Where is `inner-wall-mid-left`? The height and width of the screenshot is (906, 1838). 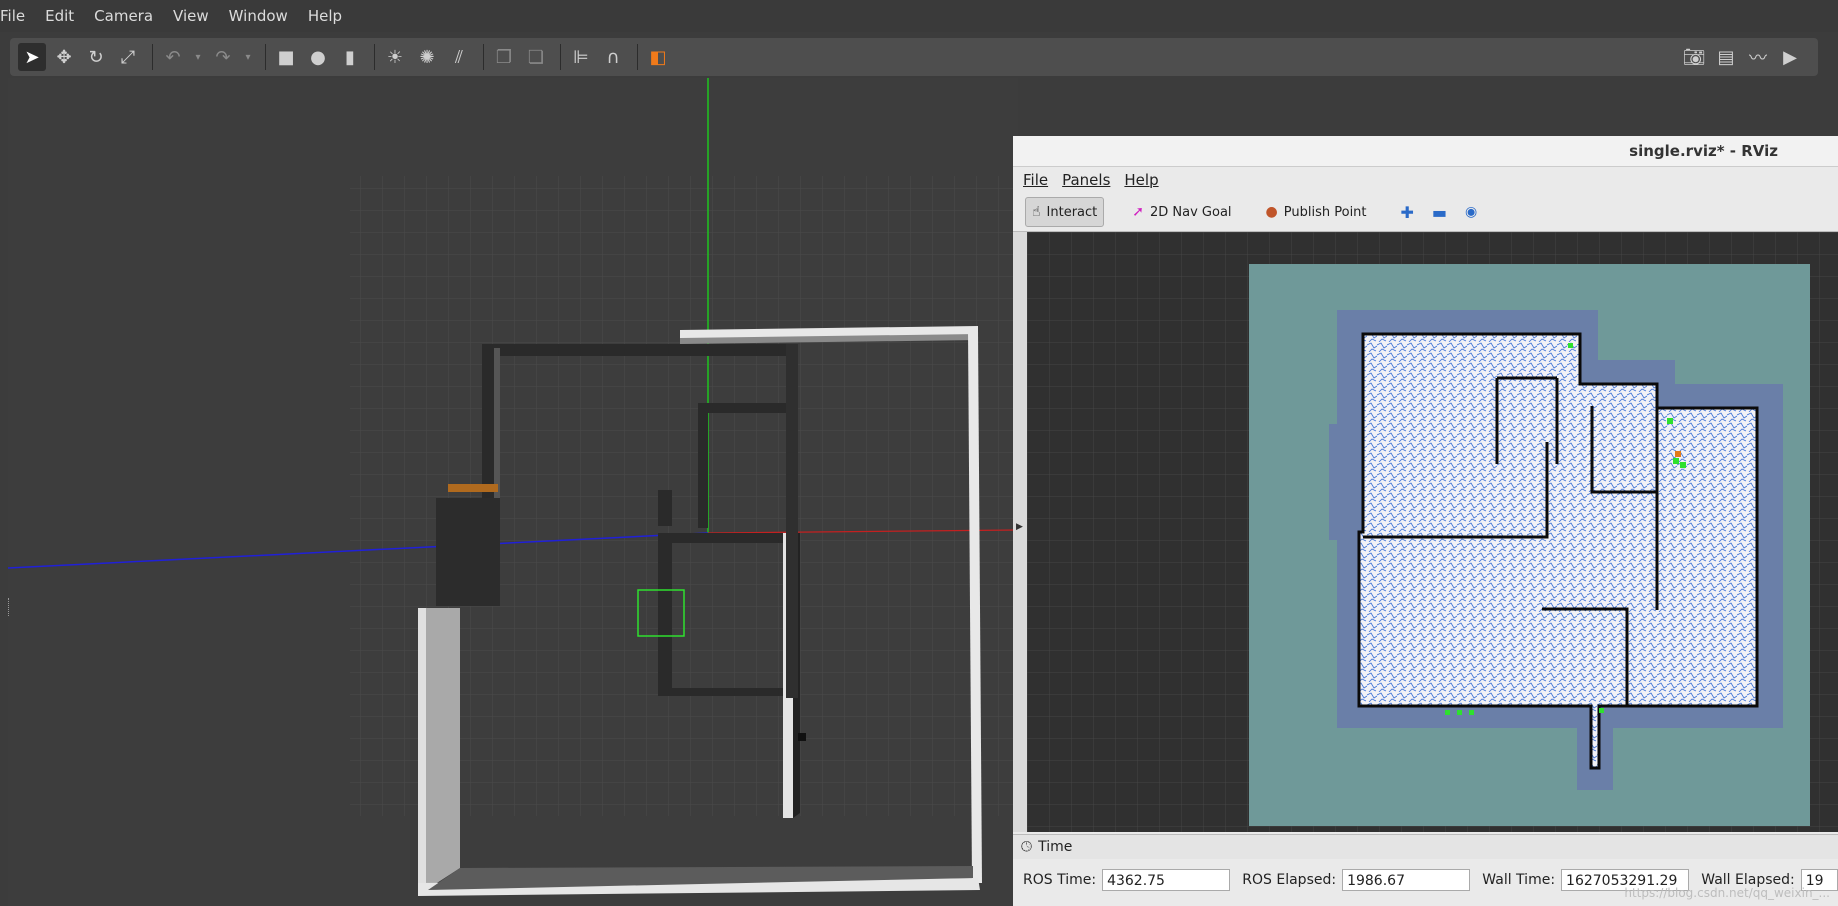
inner-wall-mid-left is located at coordinates (703, 465).